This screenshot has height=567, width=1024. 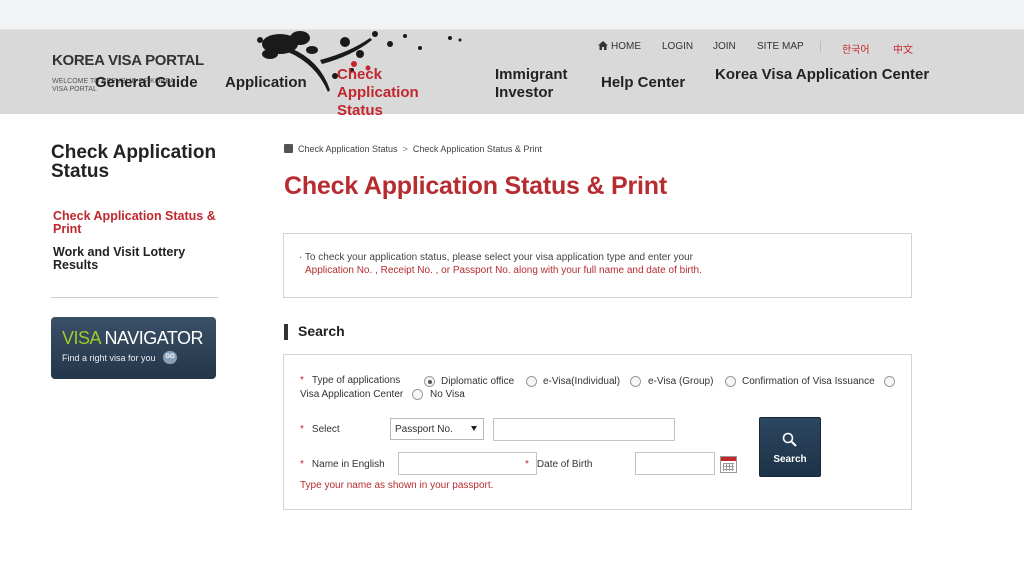 I want to click on util-home-label: HOME, so click(x=626, y=46).